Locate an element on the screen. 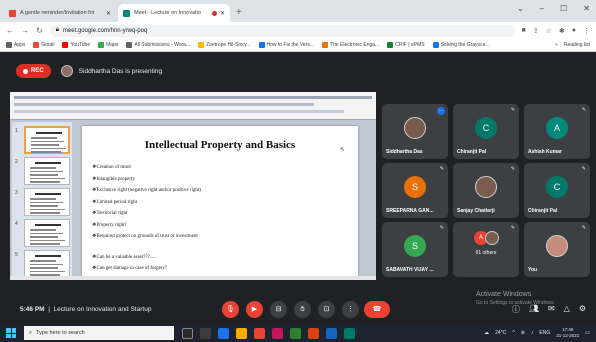 The width and height of the screenshot is (596, 342). browser-tab-invitation: A gentle reminder/Invitation for ✕ is located at coordinates (60, 13).